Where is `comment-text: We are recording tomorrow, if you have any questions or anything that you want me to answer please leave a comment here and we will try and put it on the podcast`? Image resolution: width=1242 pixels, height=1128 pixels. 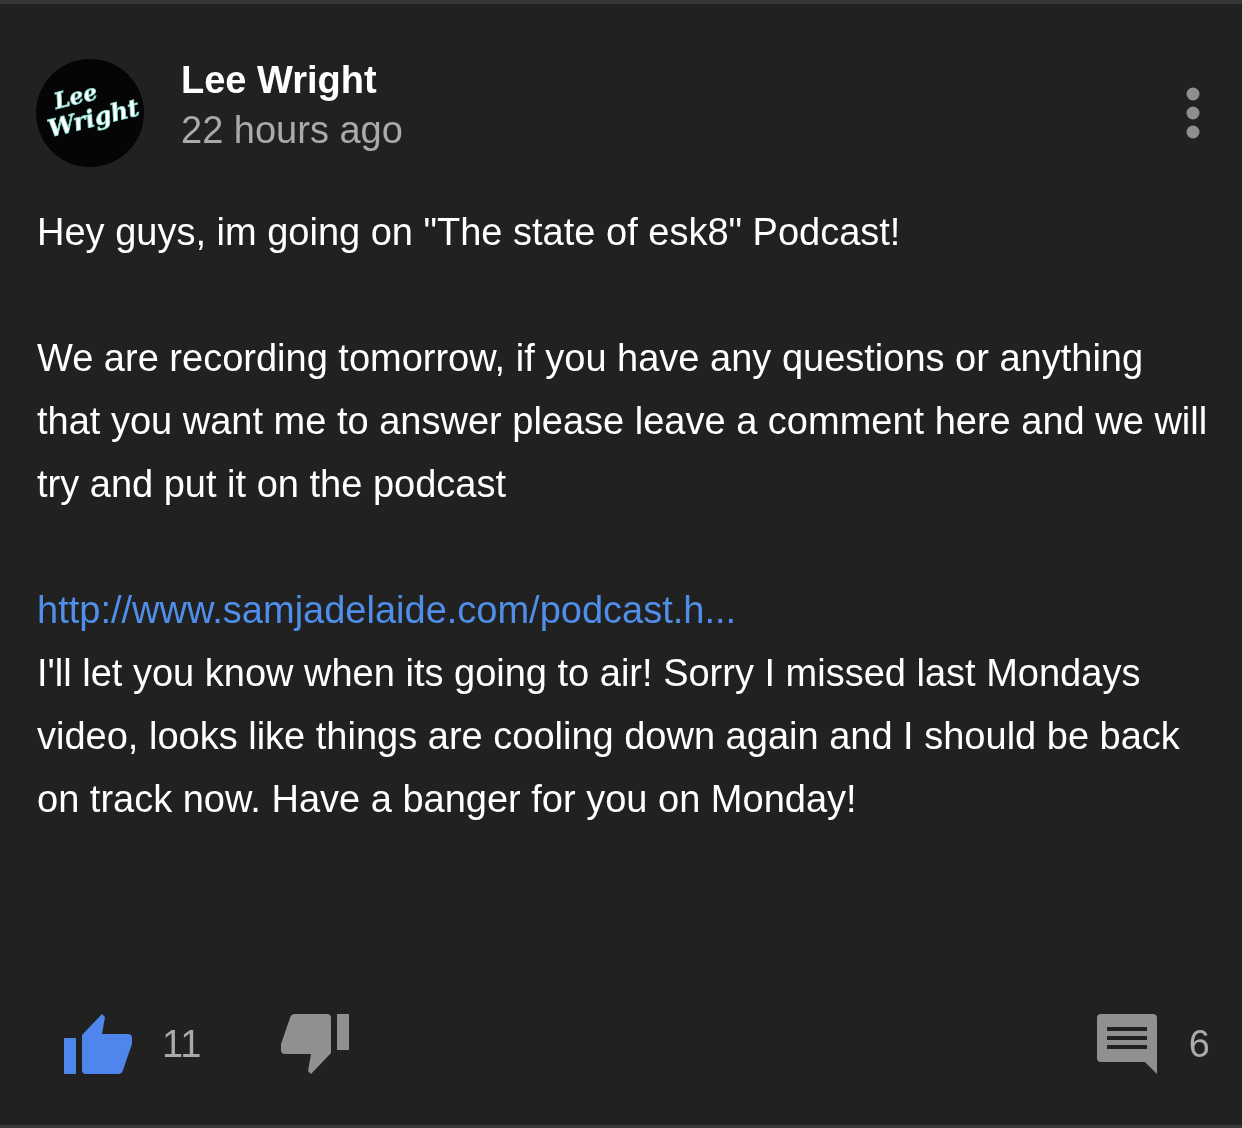 comment-text: We are recording tomorrow, if you have any questions or anything that you want me to answer please leave a comment here and we will try and put it on the podcast is located at coordinates (623, 421).